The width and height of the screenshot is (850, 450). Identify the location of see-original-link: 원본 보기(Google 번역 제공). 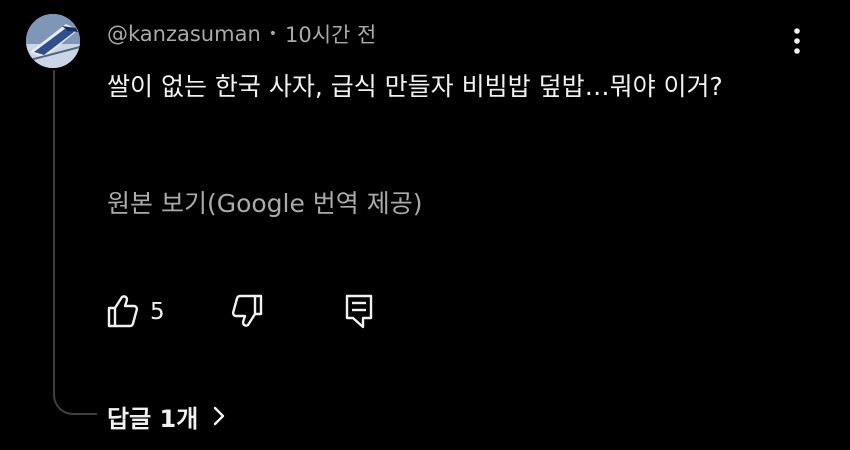
(265, 204).